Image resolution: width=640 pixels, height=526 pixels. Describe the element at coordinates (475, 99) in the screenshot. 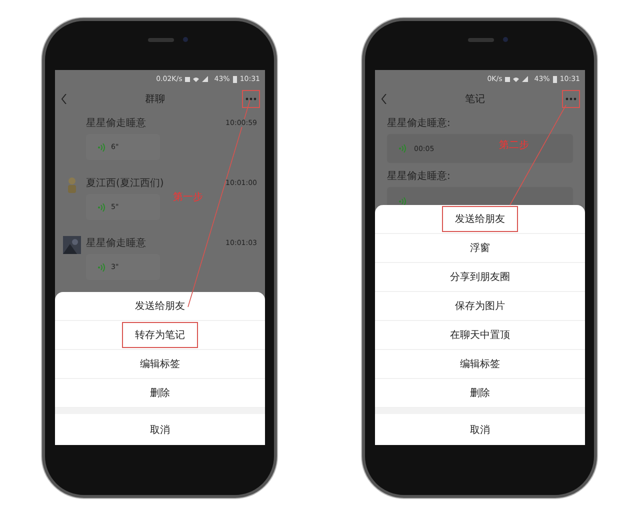

I see `screen-title: 笔记` at that location.